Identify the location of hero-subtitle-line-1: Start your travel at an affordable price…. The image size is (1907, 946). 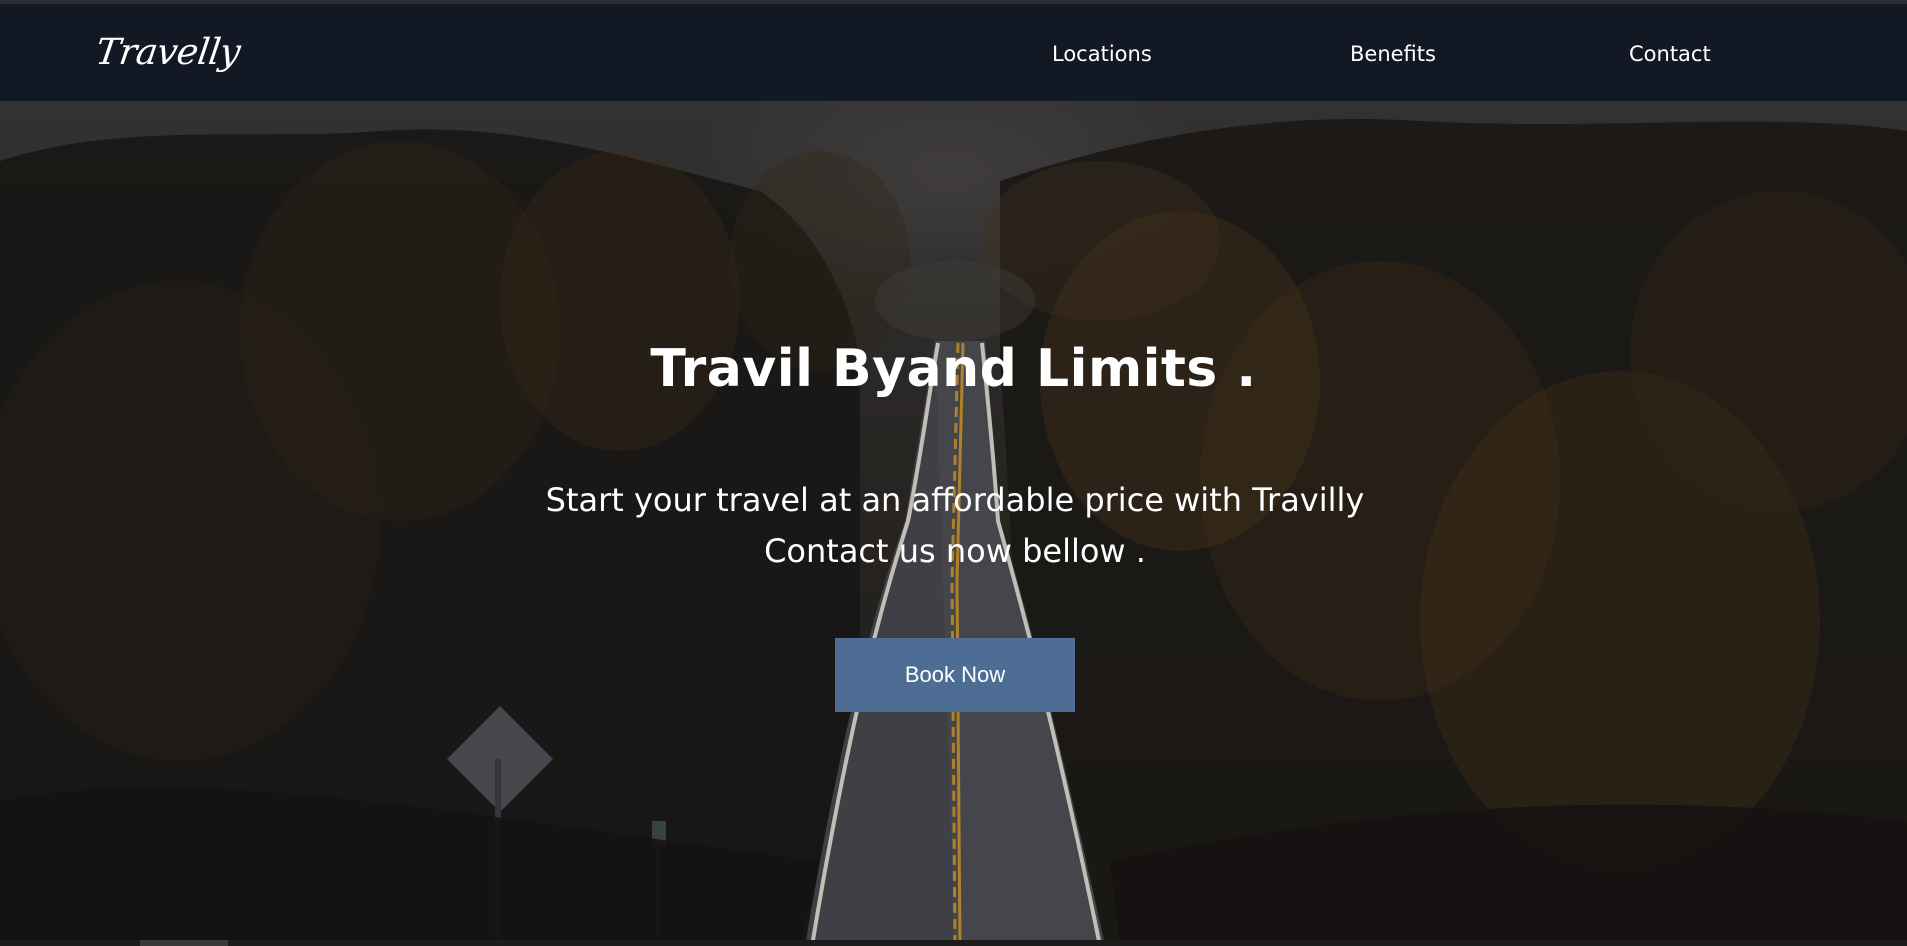
(955, 500).